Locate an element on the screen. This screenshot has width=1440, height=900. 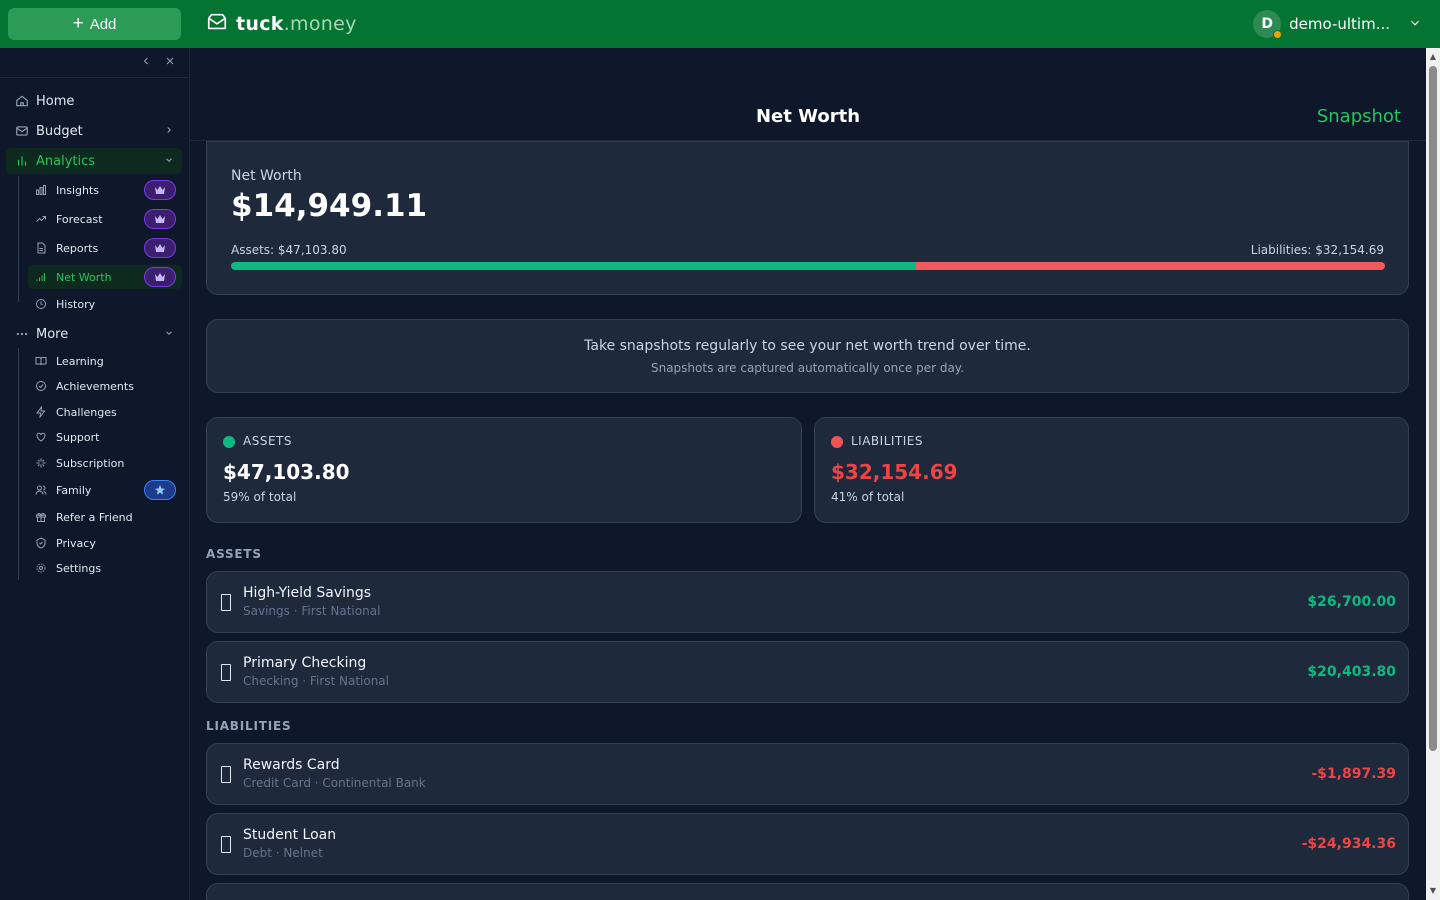
assets-summary-pct: 59% of total is located at coordinates (260, 497).